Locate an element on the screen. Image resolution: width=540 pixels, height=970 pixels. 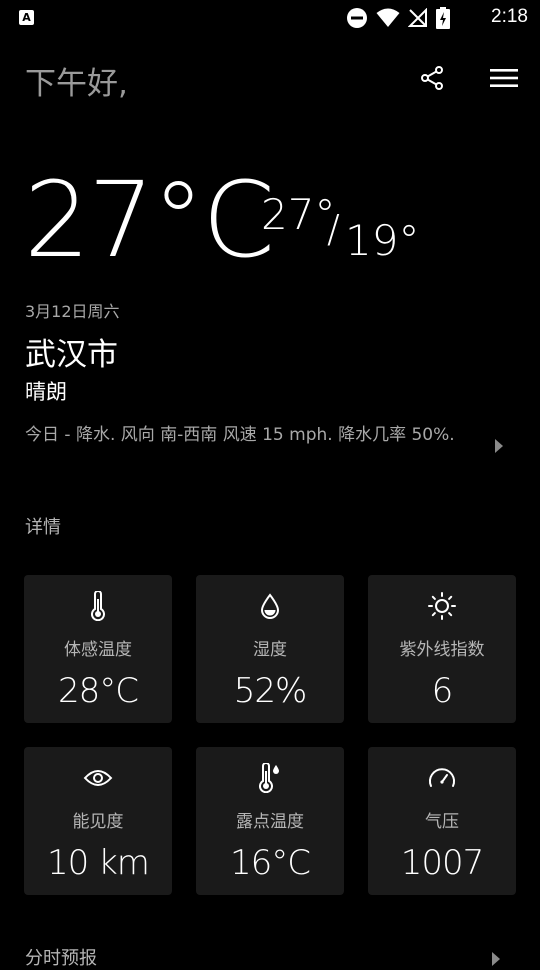
visibility-value: 10 km is located at coordinates (98, 863).